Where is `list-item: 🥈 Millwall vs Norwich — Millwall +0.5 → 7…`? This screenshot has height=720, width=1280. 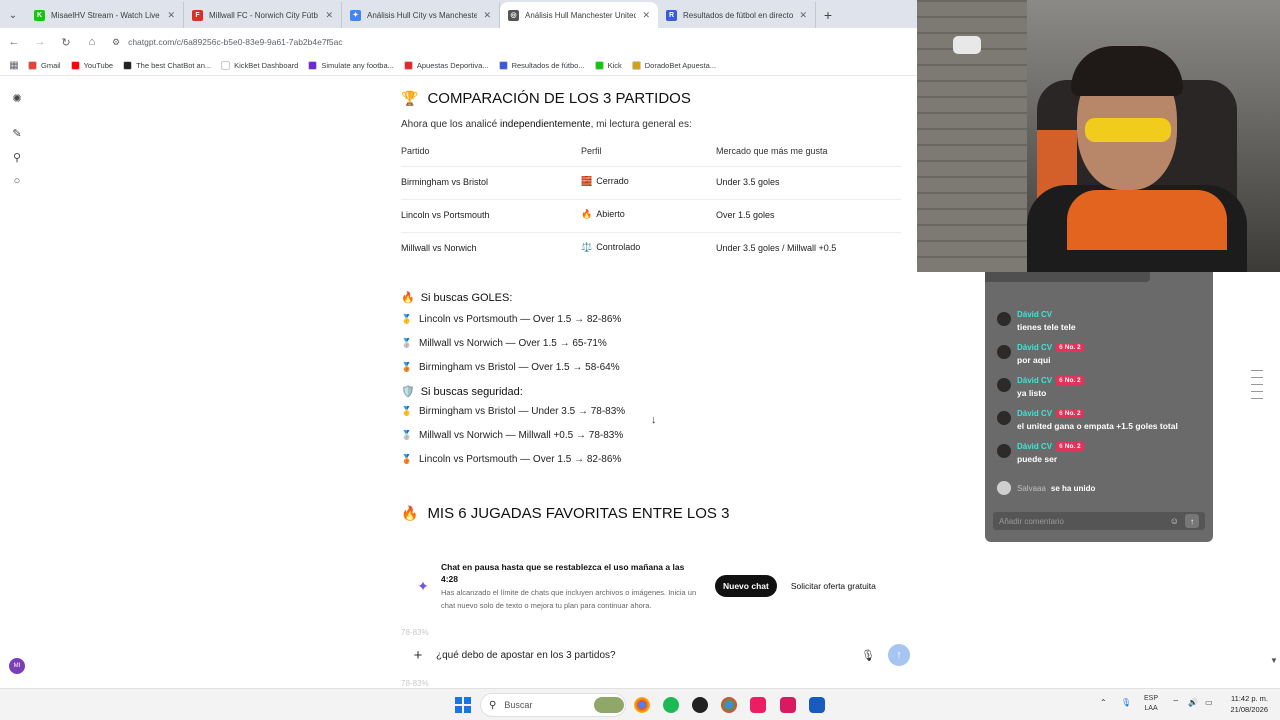 list-item: 🥈 Millwall vs Norwich — Millwall +0.5 → 7… is located at coordinates (656, 435).